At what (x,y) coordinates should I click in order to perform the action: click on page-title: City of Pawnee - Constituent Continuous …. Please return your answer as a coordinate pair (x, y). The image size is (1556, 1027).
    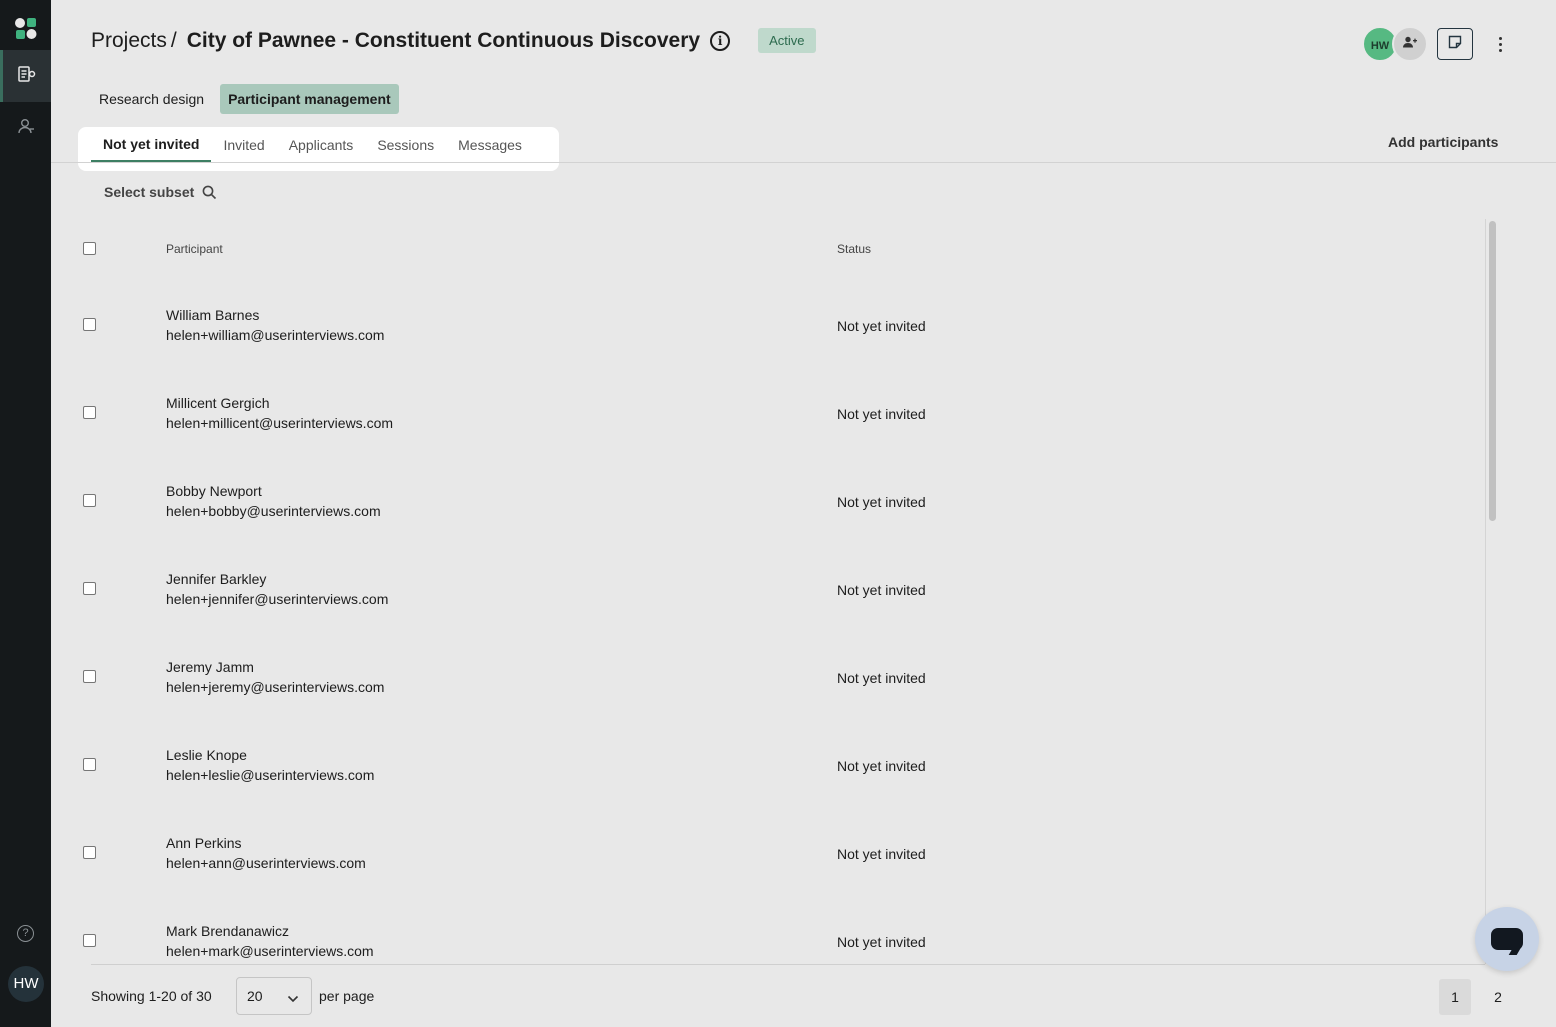
    Looking at the image, I should click on (443, 40).